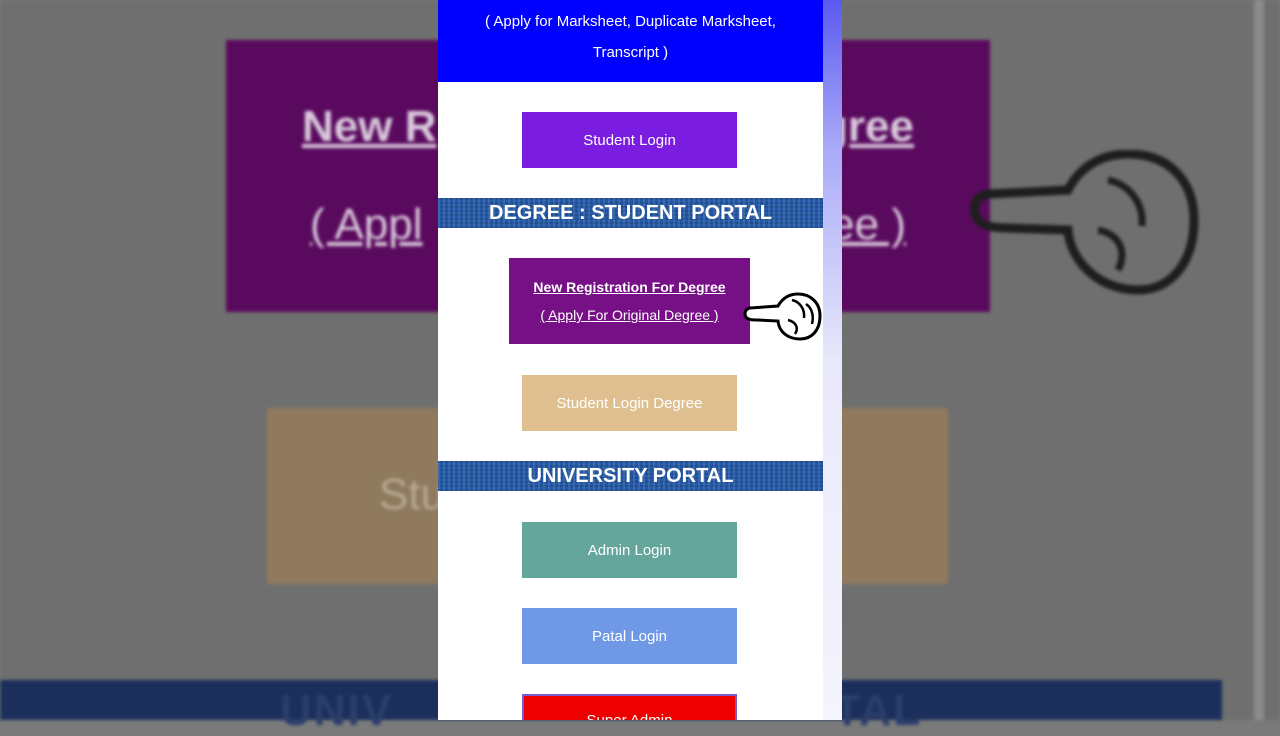 The image size is (1280, 736). Describe the element at coordinates (629, 287) in the screenshot. I see `new-registration-title: New Registration For Degree` at that location.